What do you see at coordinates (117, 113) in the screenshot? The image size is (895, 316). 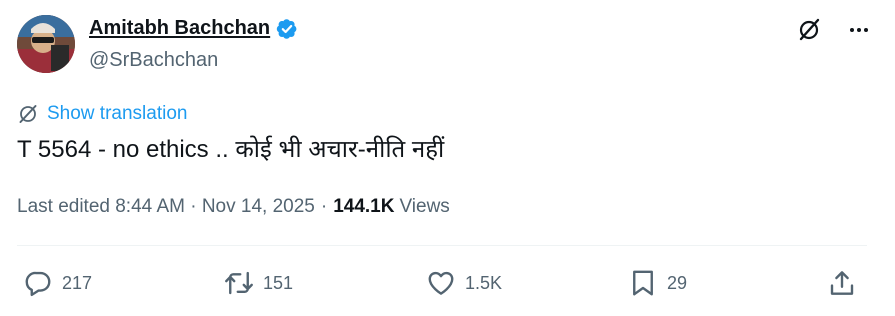 I see `show-translation-label: Show translation` at bounding box center [117, 113].